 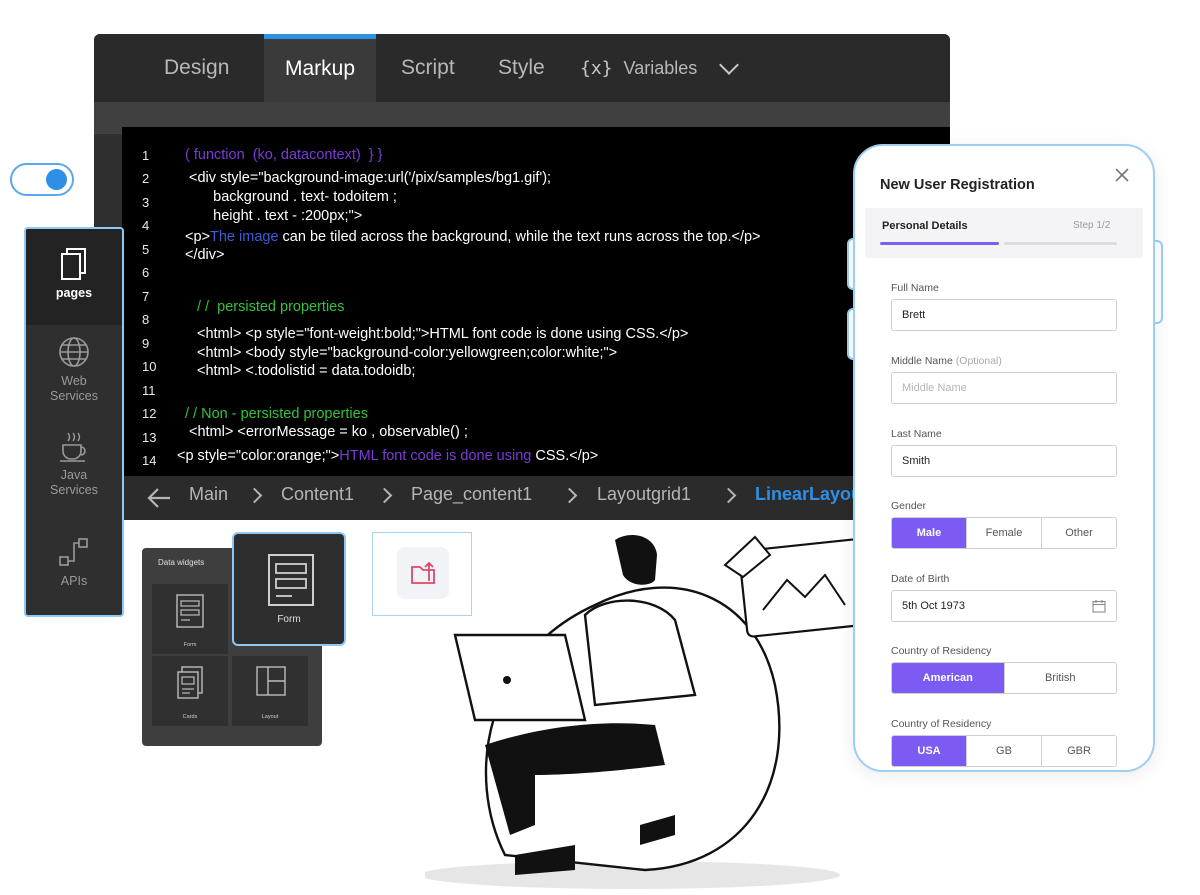 I want to click on breadcrumb-item-main: Main, so click(x=208, y=494).